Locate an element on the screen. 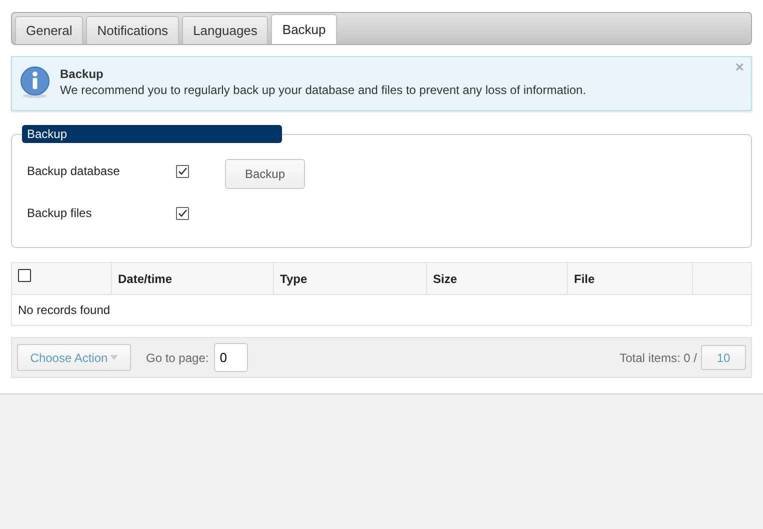  tab: Languages is located at coordinates (225, 30).